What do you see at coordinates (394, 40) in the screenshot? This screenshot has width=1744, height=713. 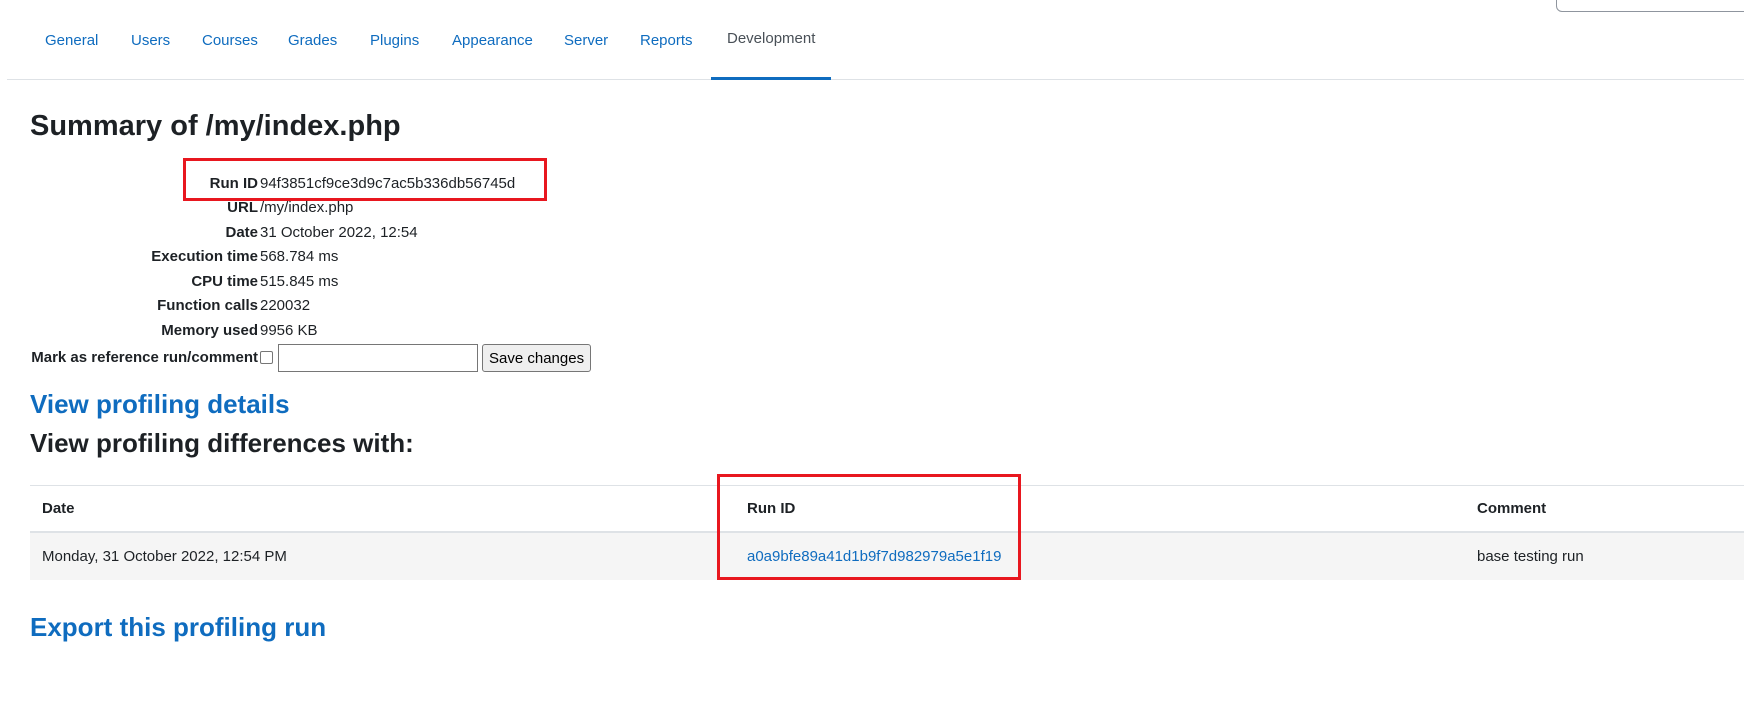 I see `tab-plugins: Plugins` at bounding box center [394, 40].